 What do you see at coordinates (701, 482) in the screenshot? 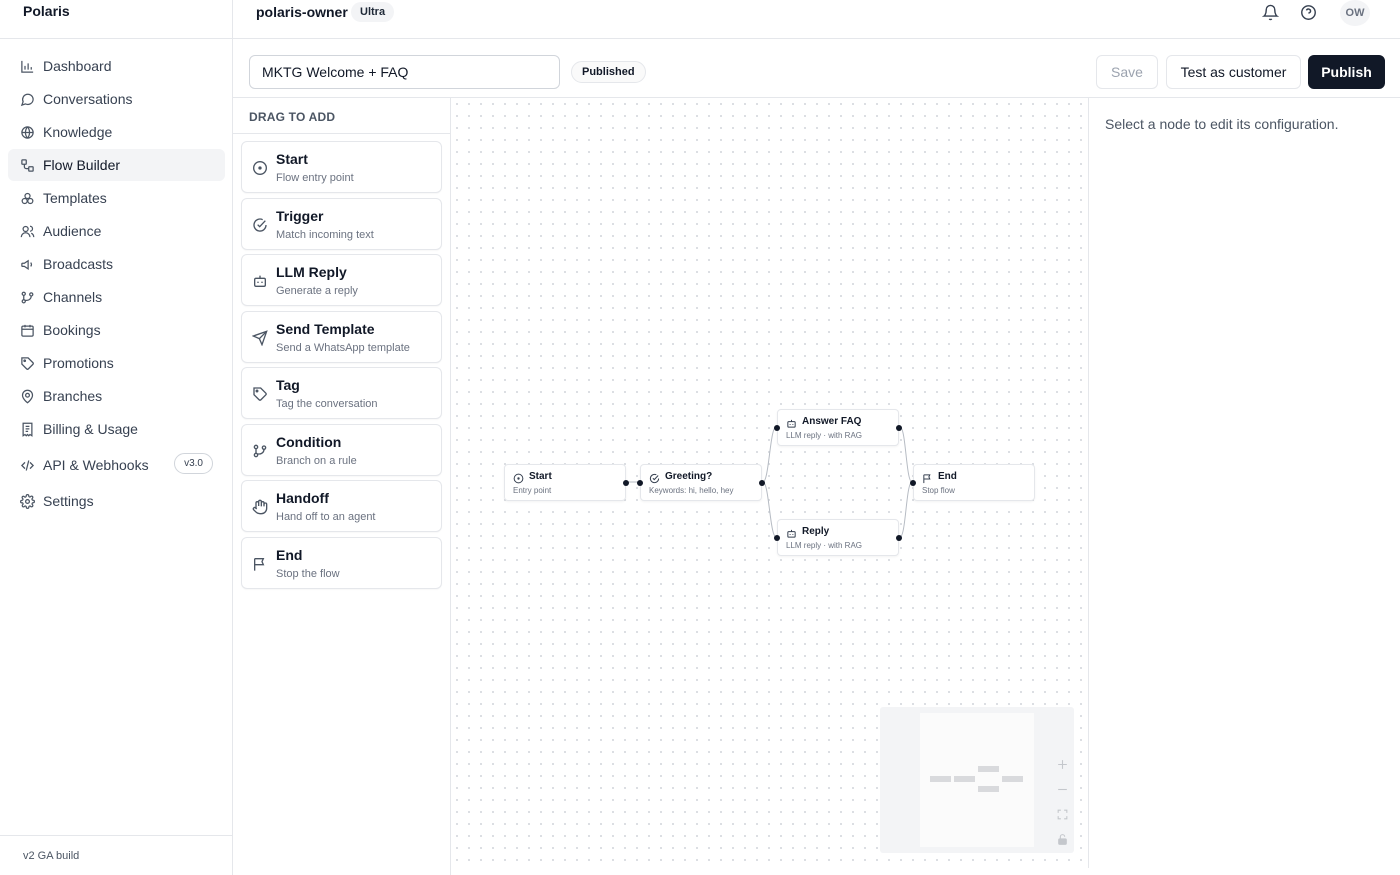
I see `flow-node-greeting: Greeting? Keywords: hi, hello, hey` at bounding box center [701, 482].